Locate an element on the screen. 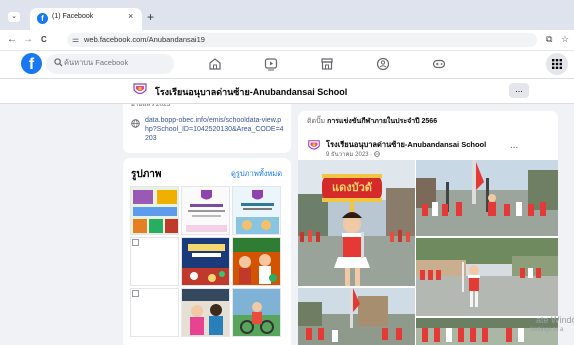 This screenshot has width=574, height=345. tab-title: (1) Facebook is located at coordinates (73, 16).